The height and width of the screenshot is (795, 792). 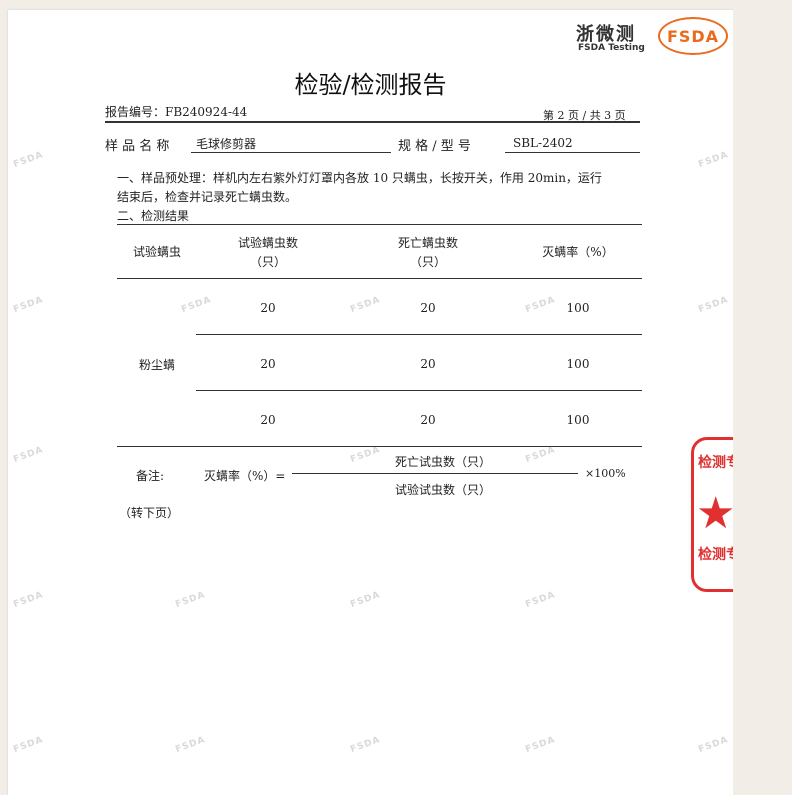 I want to click on star-icon: ★, so click(x=716, y=513).